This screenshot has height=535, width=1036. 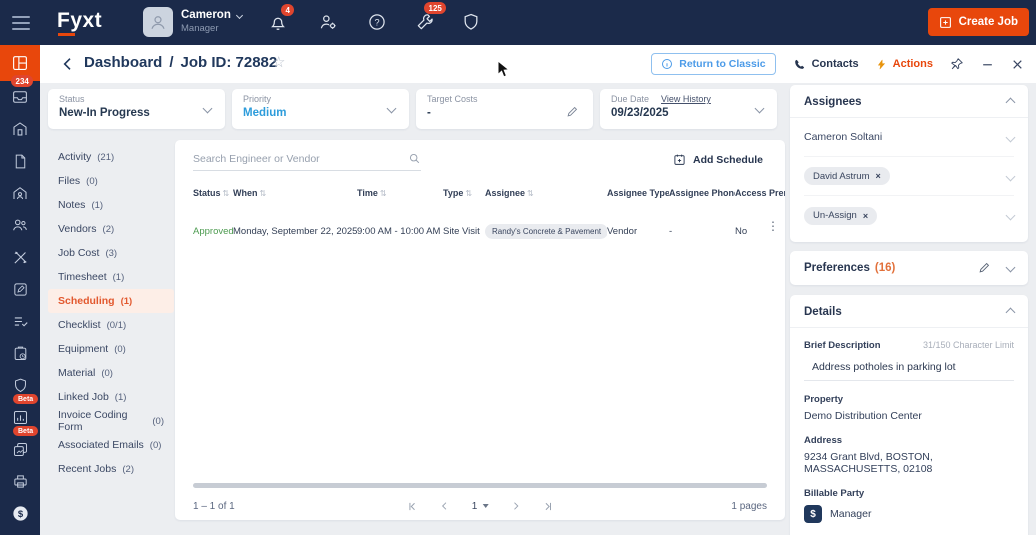 What do you see at coordinates (799, 64) in the screenshot?
I see `phone-icon` at bounding box center [799, 64].